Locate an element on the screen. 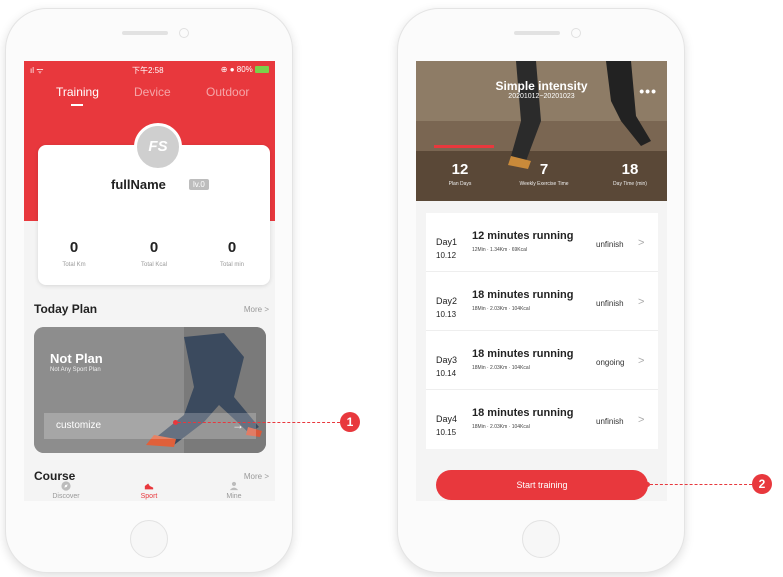 The width and height of the screenshot is (783, 577). day-label: Day1 is located at coordinates (447, 242).